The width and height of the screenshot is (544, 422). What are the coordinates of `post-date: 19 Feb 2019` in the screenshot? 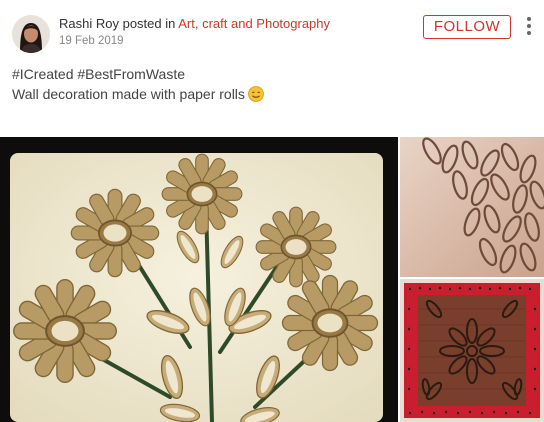 It's located at (91, 41).